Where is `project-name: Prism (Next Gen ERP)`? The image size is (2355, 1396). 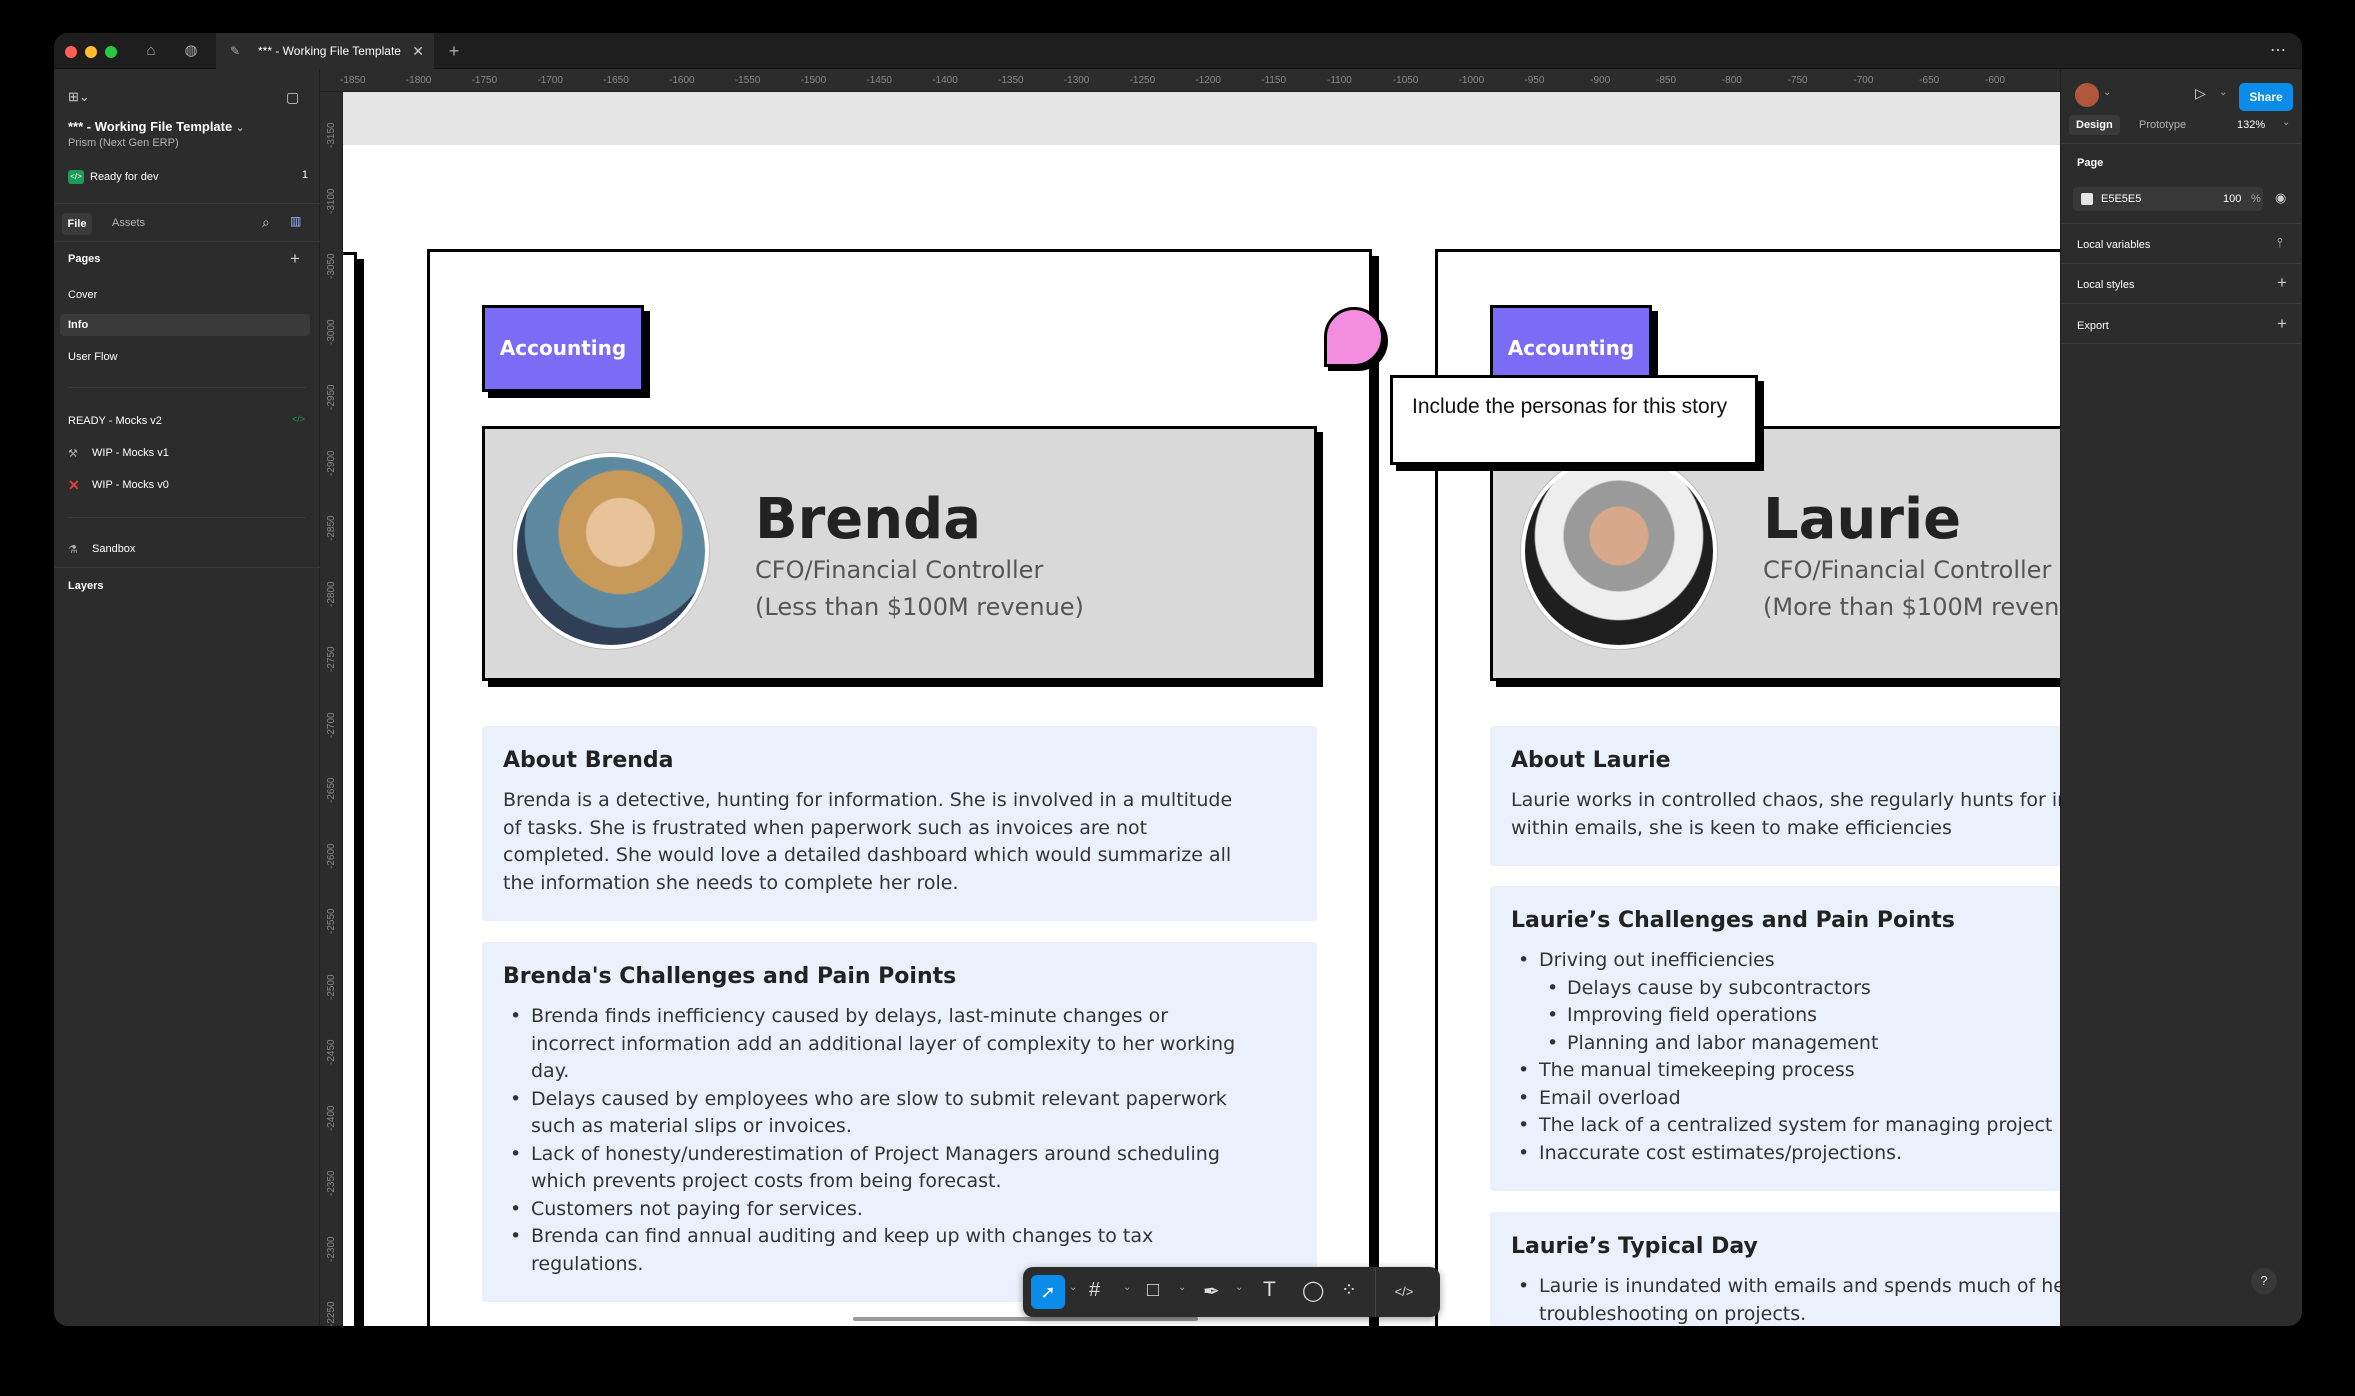 project-name: Prism (Next Gen ERP) is located at coordinates (123, 143).